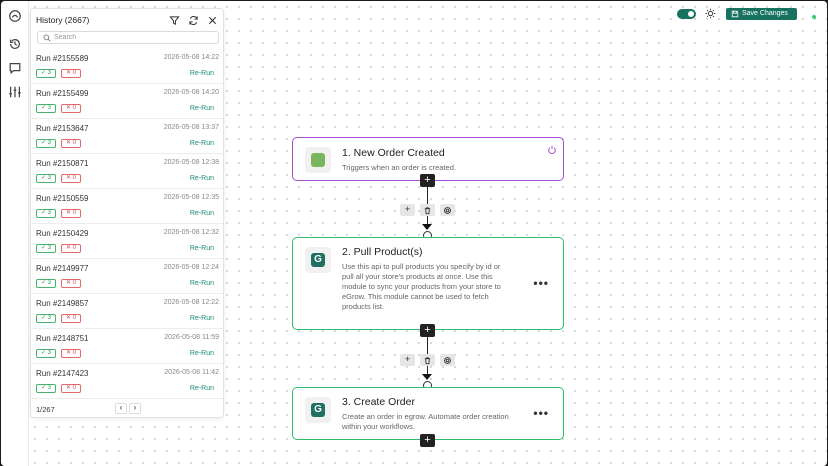 This screenshot has width=828, height=466. Describe the element at coordinates (191, 337) in the screenshot. I see `run-date: 2026-05-08 11:59` at that location.